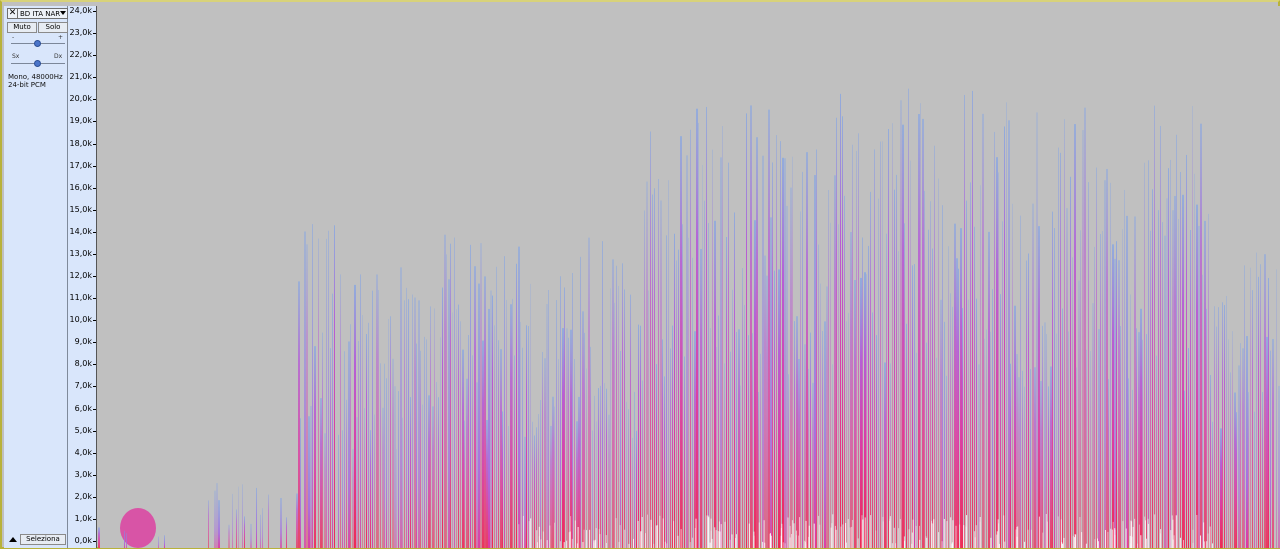  I want to click on ruler-tick-label: 10,0k, so click(80, 320).